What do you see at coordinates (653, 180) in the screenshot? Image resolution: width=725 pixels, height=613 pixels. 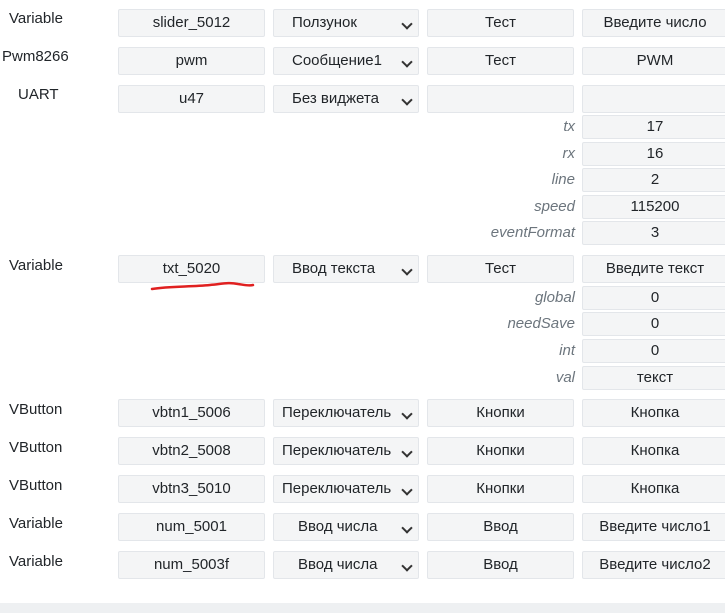 I see `param-value-line: 2` at bounding box center [653, 180].